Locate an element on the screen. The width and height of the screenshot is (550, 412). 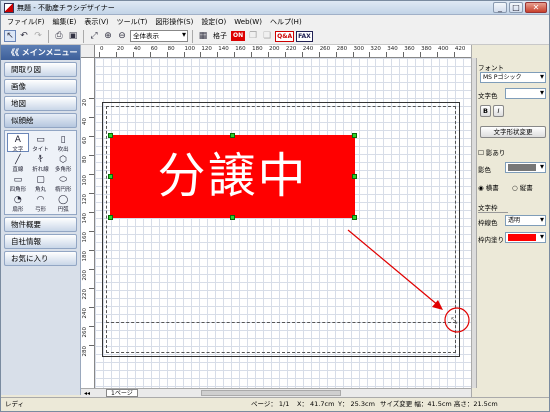
maximize-button: □ is located at coordinates (516, 7).